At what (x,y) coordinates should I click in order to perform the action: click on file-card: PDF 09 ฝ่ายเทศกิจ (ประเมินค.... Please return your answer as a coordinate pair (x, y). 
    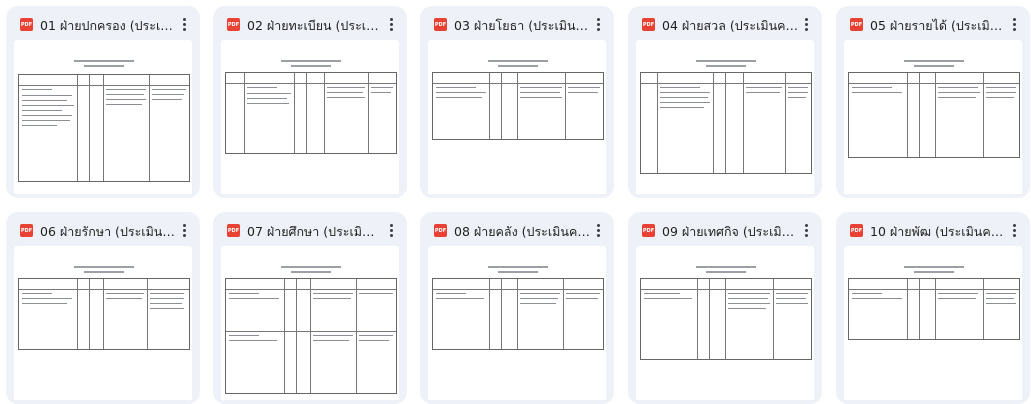
    Looking at the image, I should click on (725, 308).